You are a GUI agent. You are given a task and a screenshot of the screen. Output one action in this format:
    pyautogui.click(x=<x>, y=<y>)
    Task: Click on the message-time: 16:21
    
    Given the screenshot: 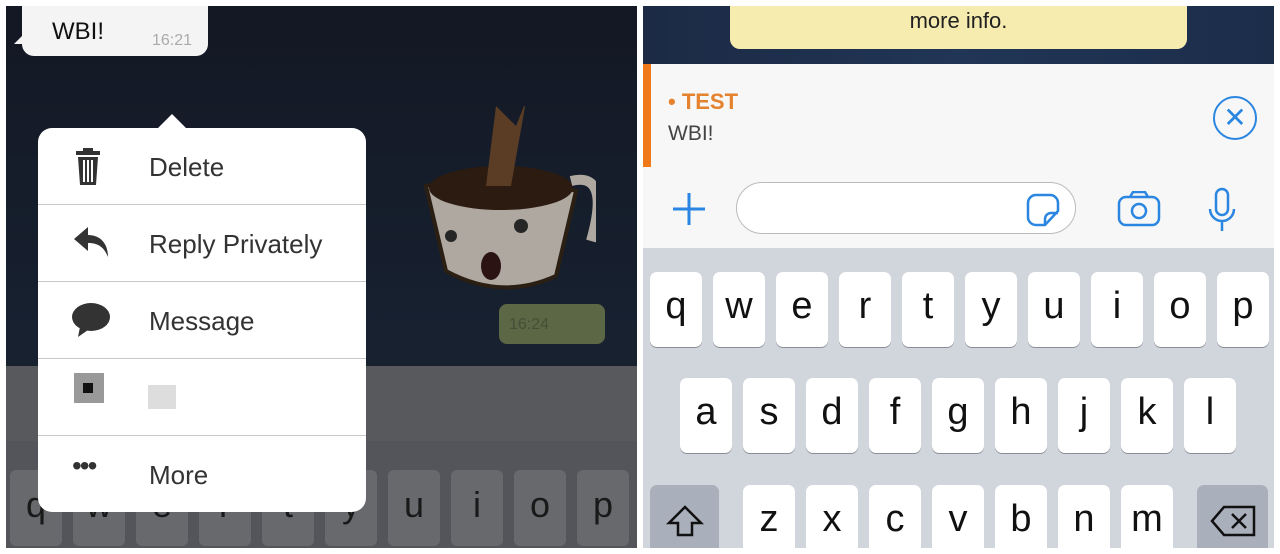 What is the action you would take?
    pyautogui.click(x=171, y=40)
    